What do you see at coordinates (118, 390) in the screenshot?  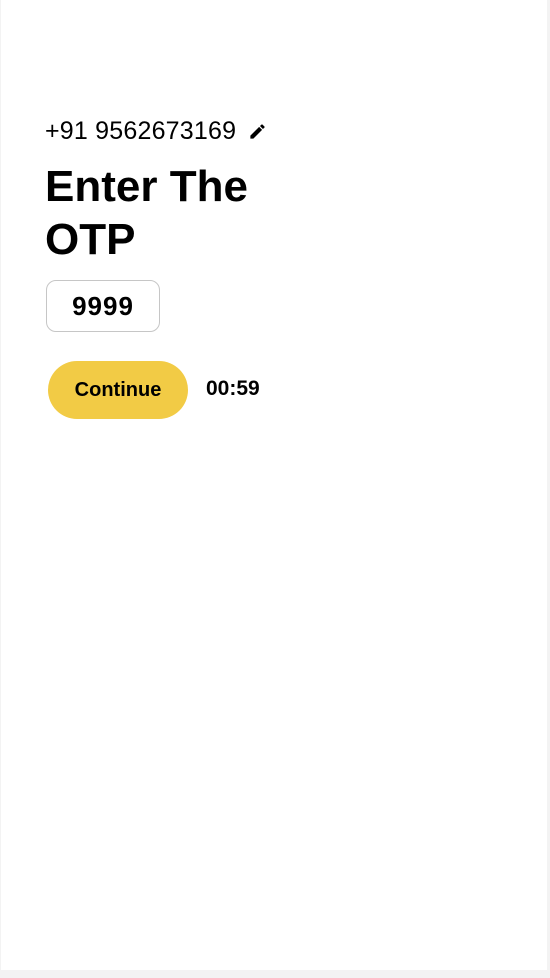 I see `continue-button: Continue` at bounding box center [118, 390].